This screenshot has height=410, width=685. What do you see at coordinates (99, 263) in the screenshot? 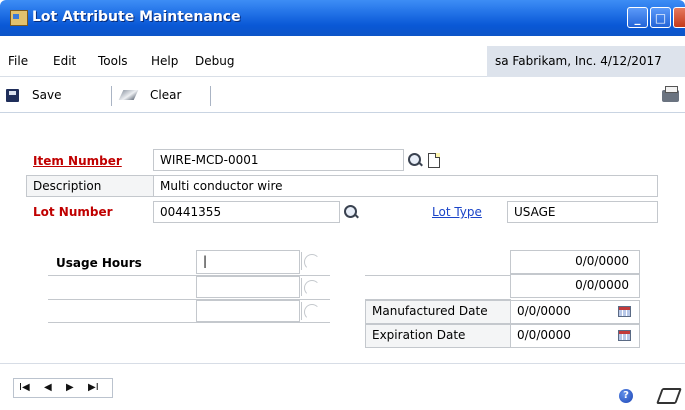
I see `usage-hours-label: Usage Hours` at bounding box center [99, 263].